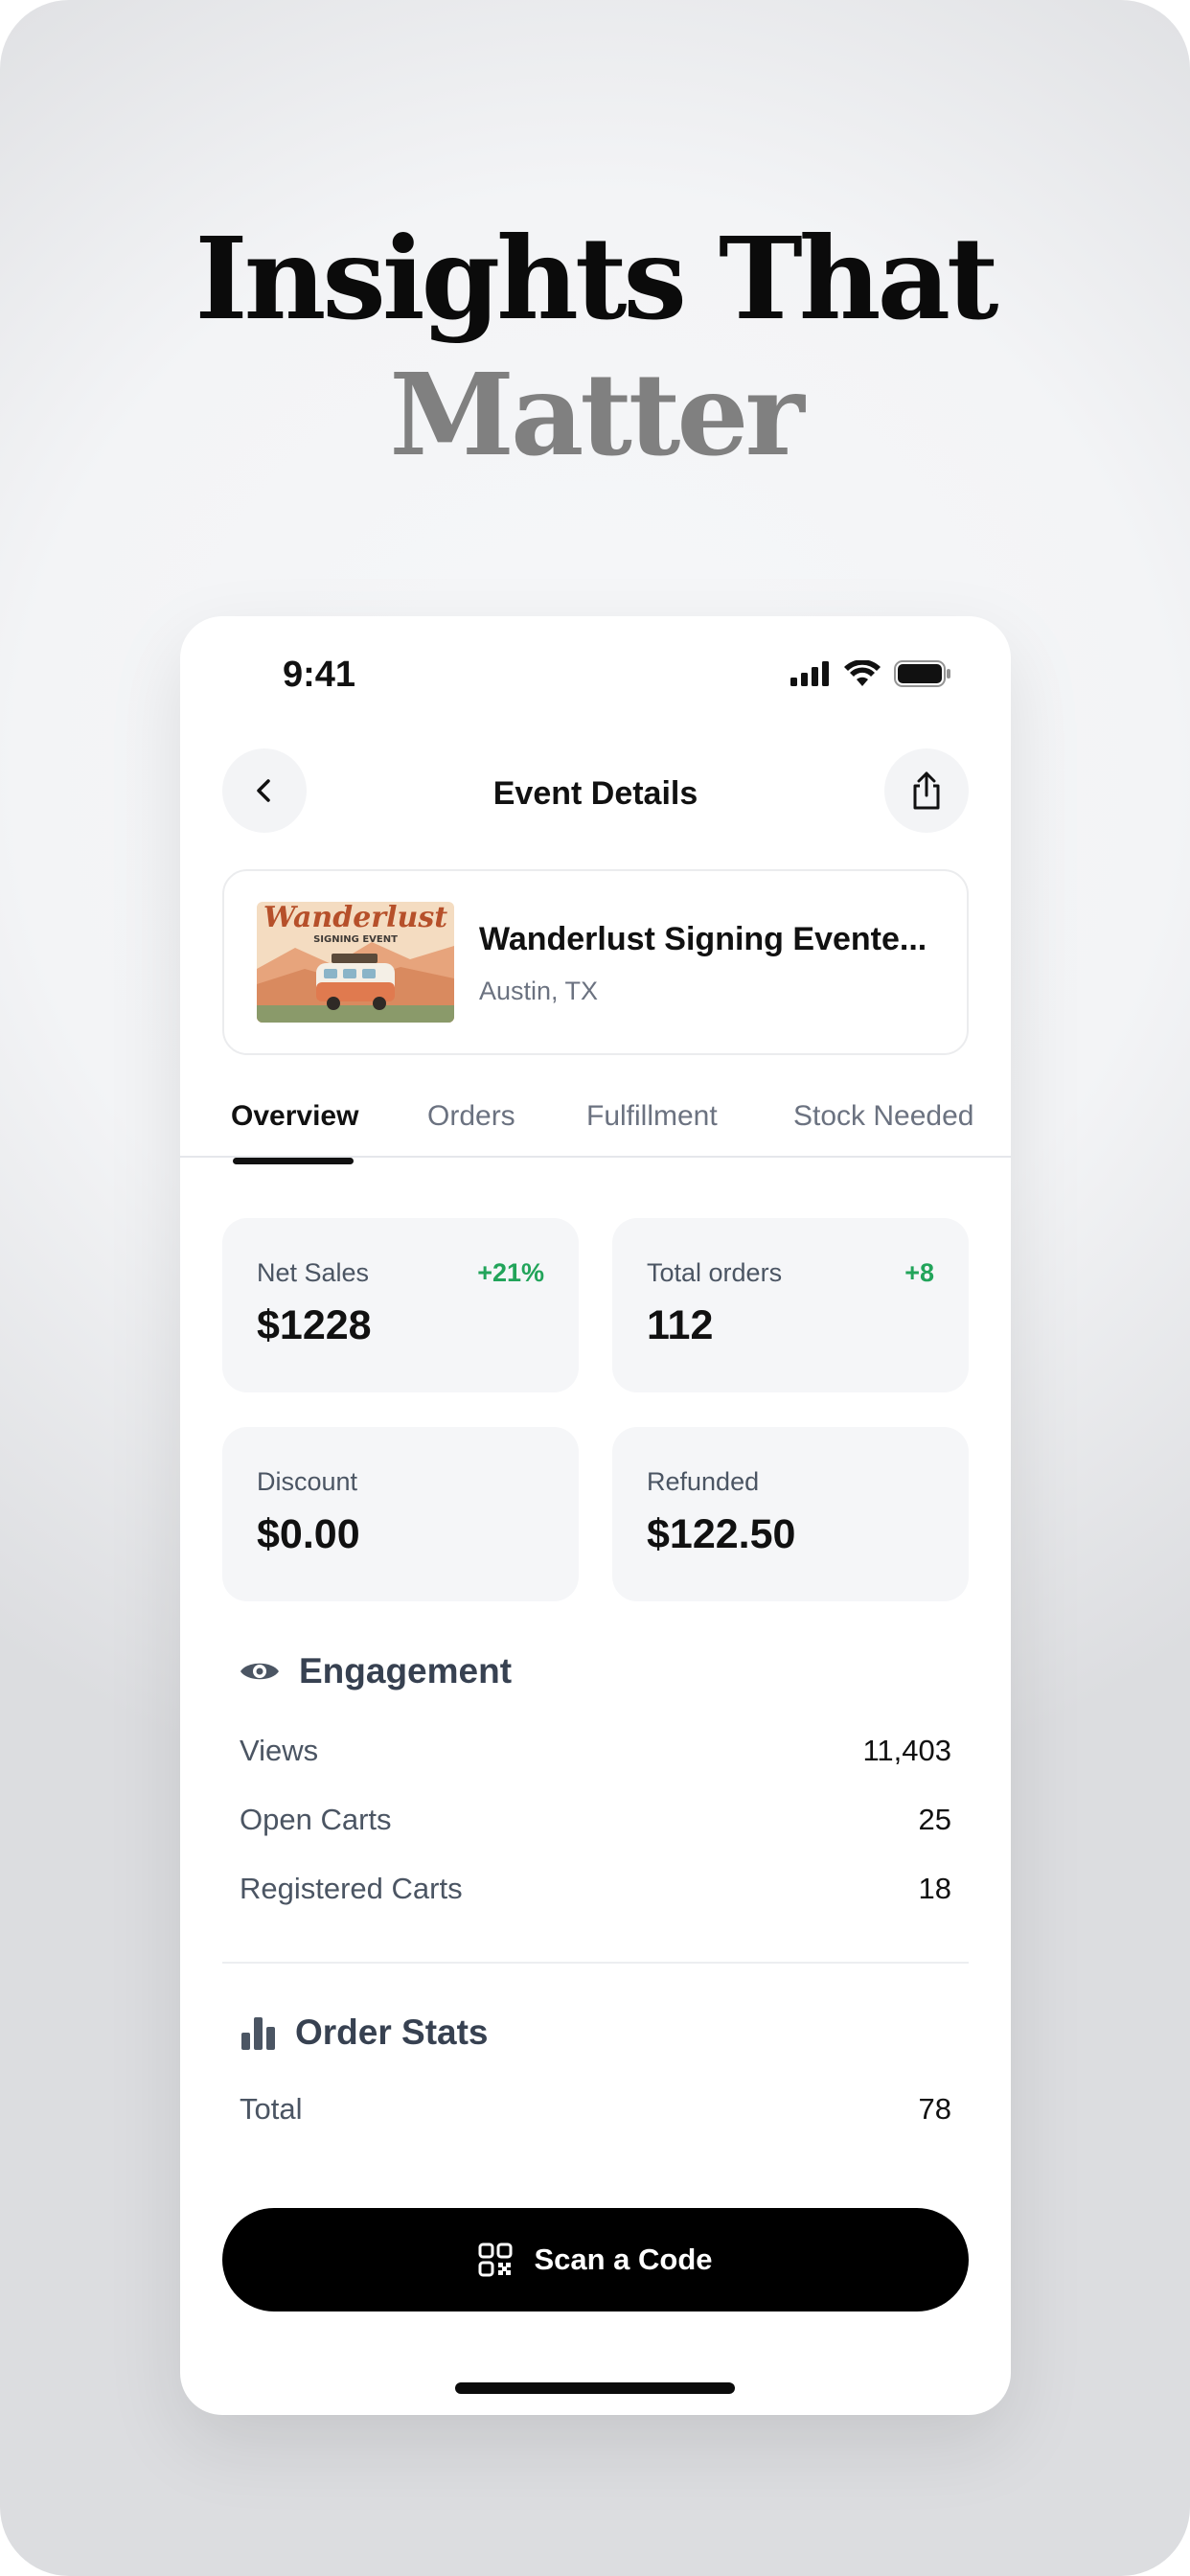 The width and height of the screenshot is (1190, 2576). What do you see at coordinates (595, 1751) in the screenshot?
I see `engagement-row-views: Views 11,403` at bounding box center [595, 1751].